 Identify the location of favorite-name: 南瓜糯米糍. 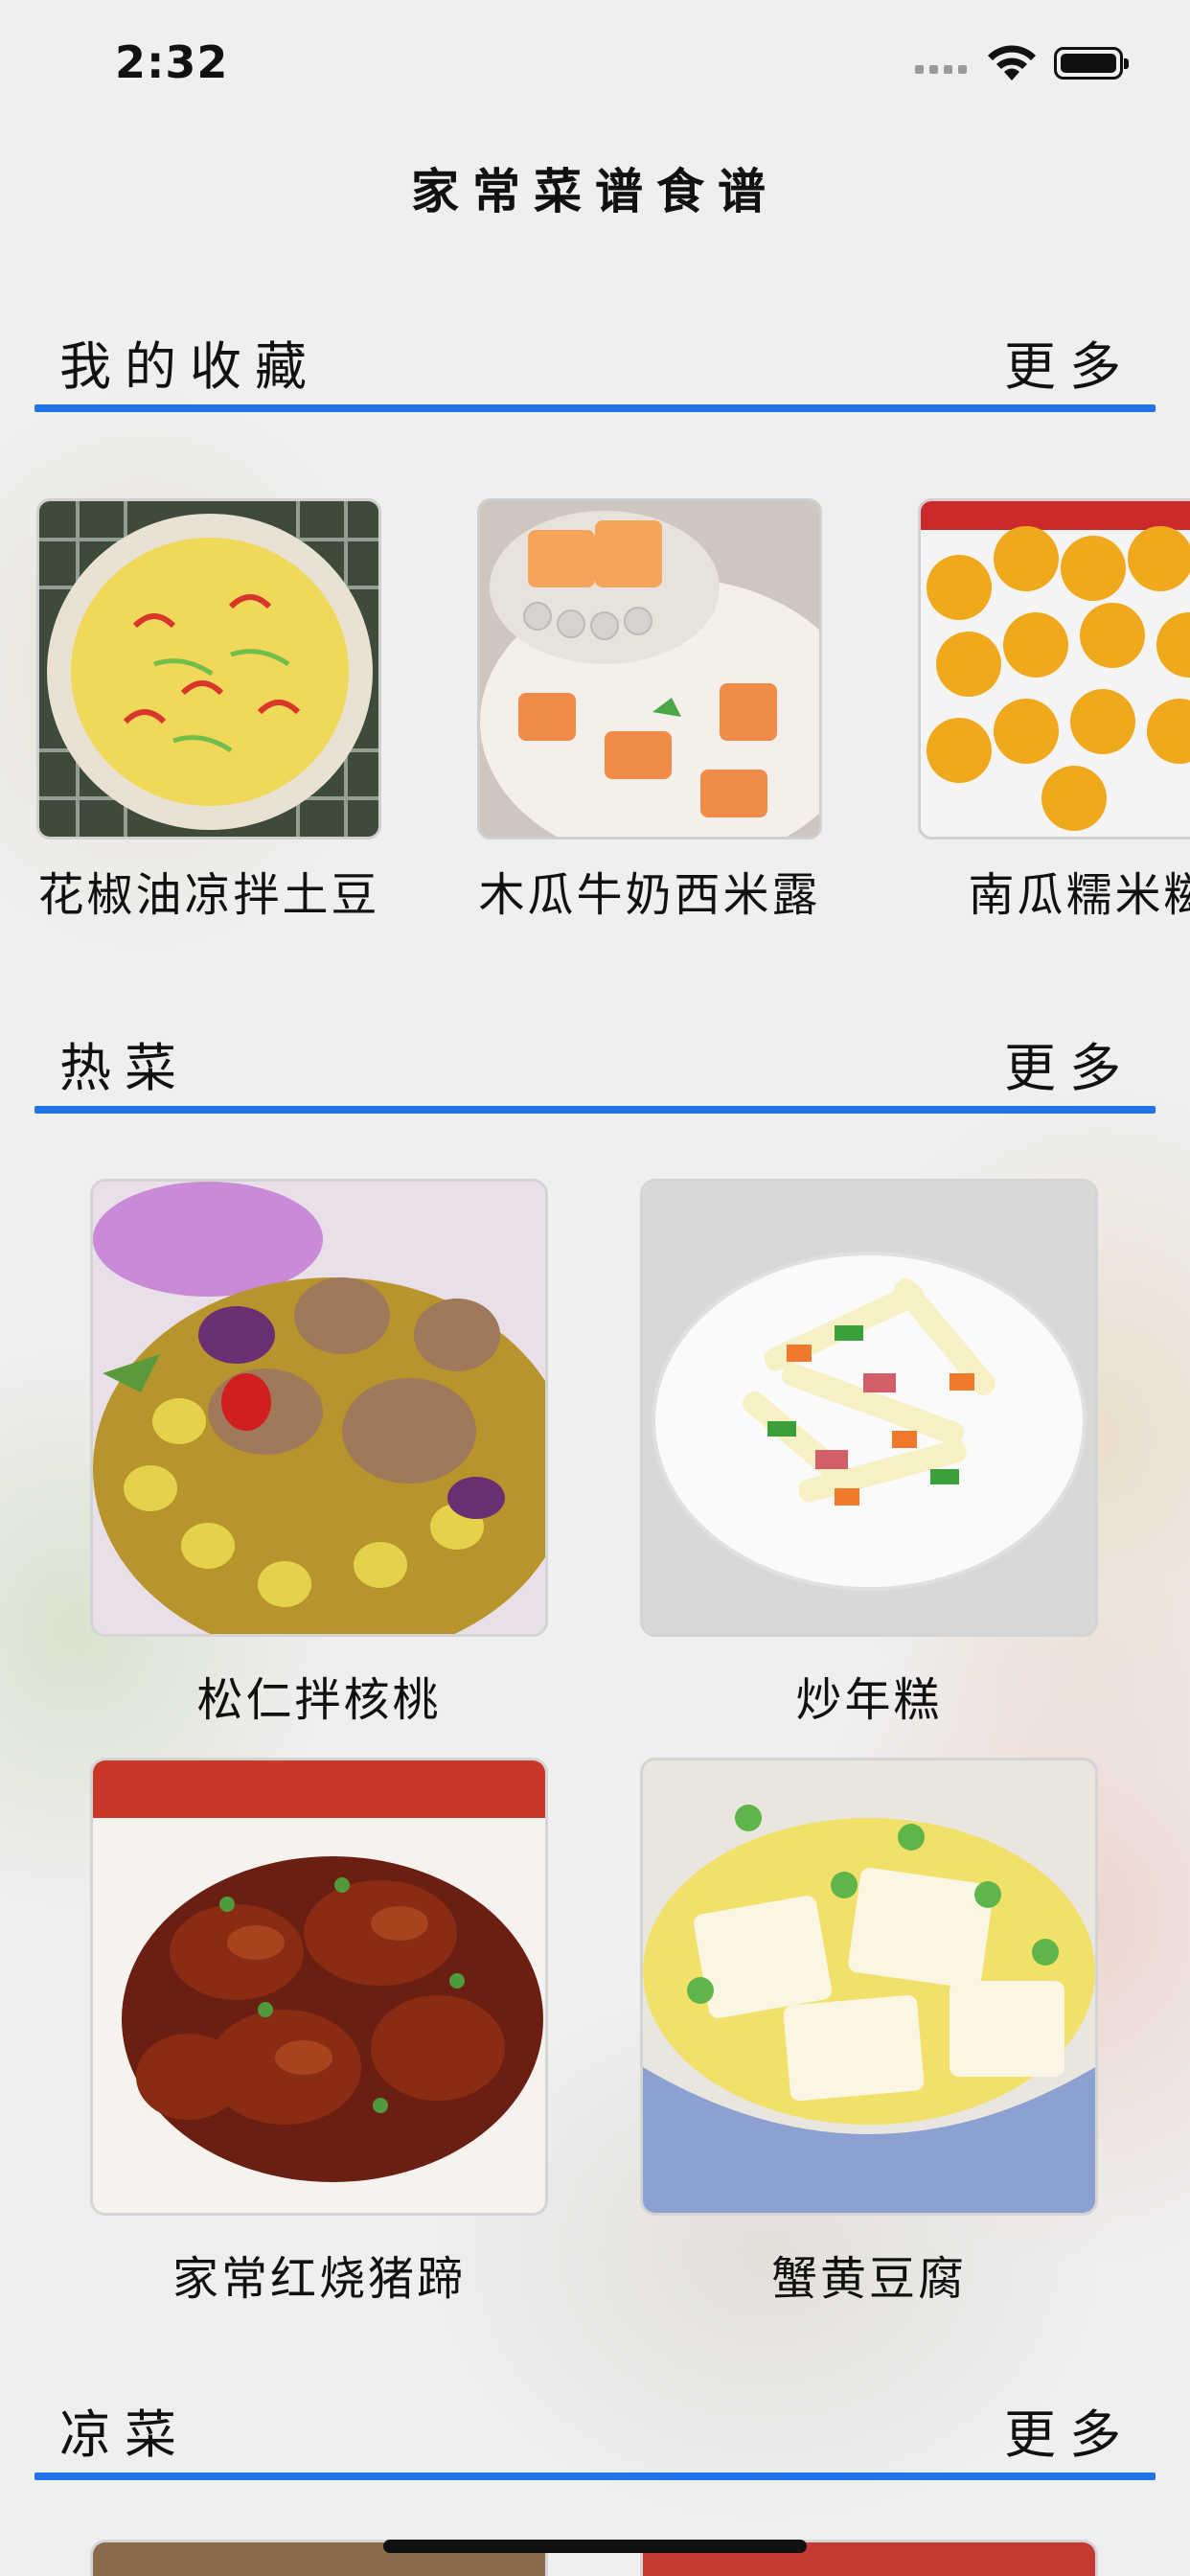
(1079, 895).